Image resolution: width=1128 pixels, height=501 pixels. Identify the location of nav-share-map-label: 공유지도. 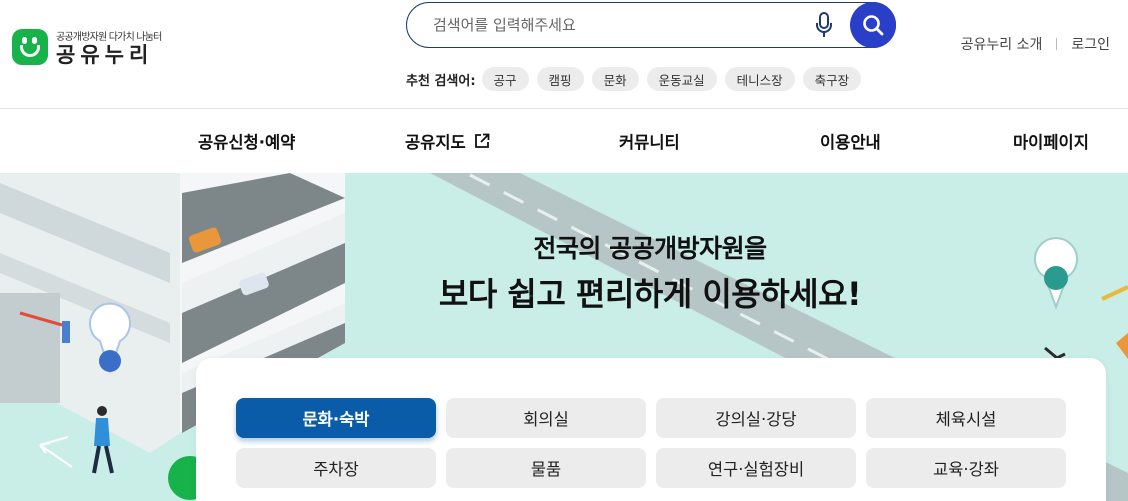
(435, 142).